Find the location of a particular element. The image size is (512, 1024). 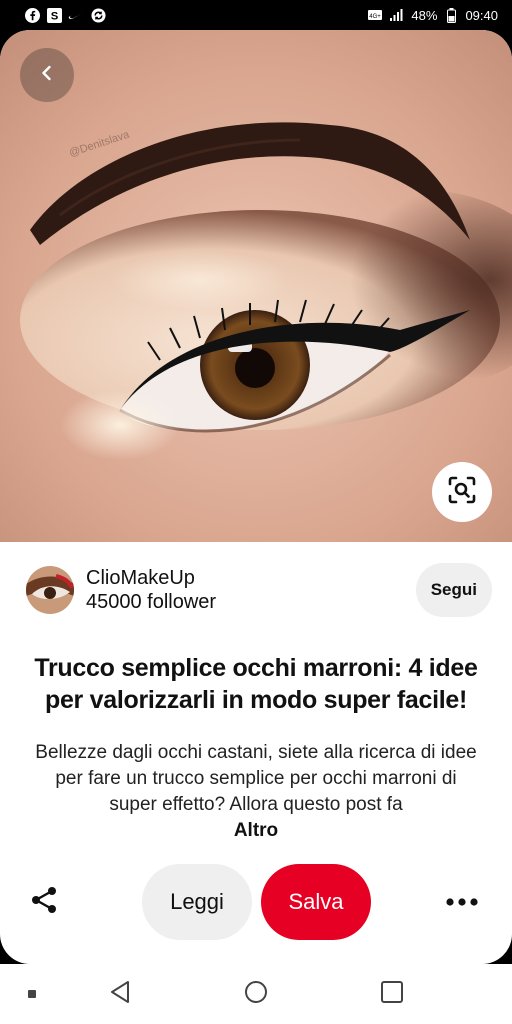

status-left-icons: S is located at coordinates (65, 15).